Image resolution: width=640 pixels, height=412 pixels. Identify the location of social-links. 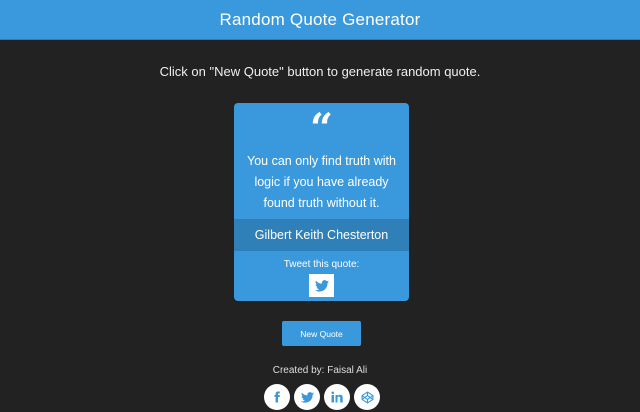
(322, 397).